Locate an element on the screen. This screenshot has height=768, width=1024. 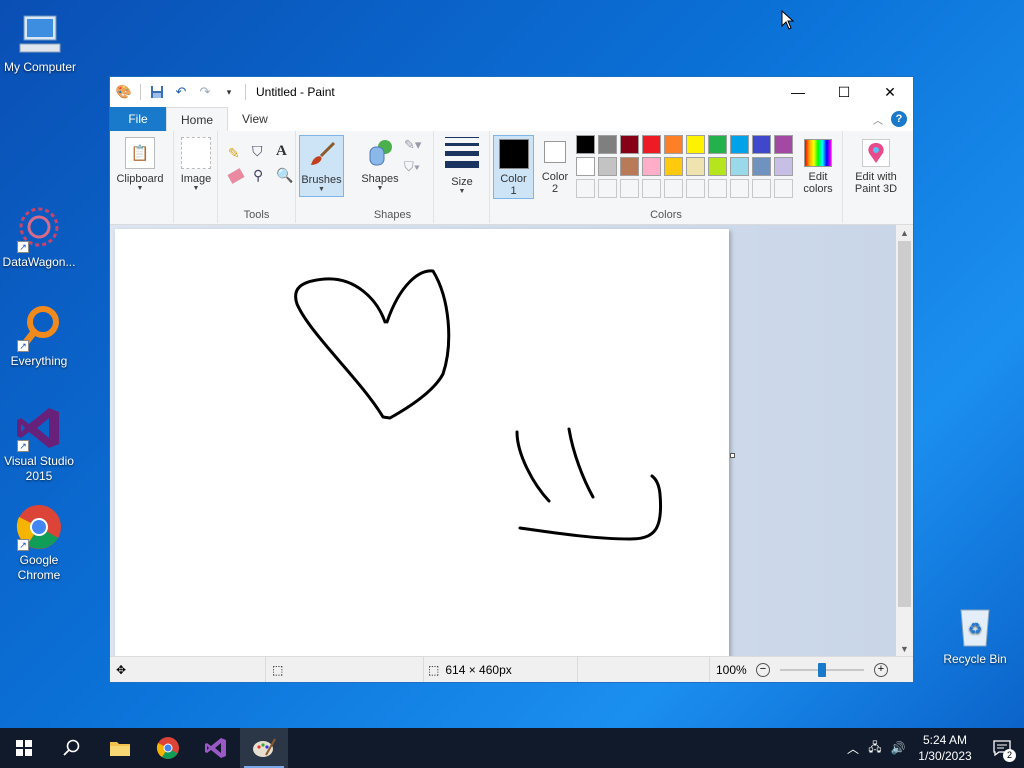
clock: 5:24 AM 1/30/2023 is located at coordinates (945, 748).